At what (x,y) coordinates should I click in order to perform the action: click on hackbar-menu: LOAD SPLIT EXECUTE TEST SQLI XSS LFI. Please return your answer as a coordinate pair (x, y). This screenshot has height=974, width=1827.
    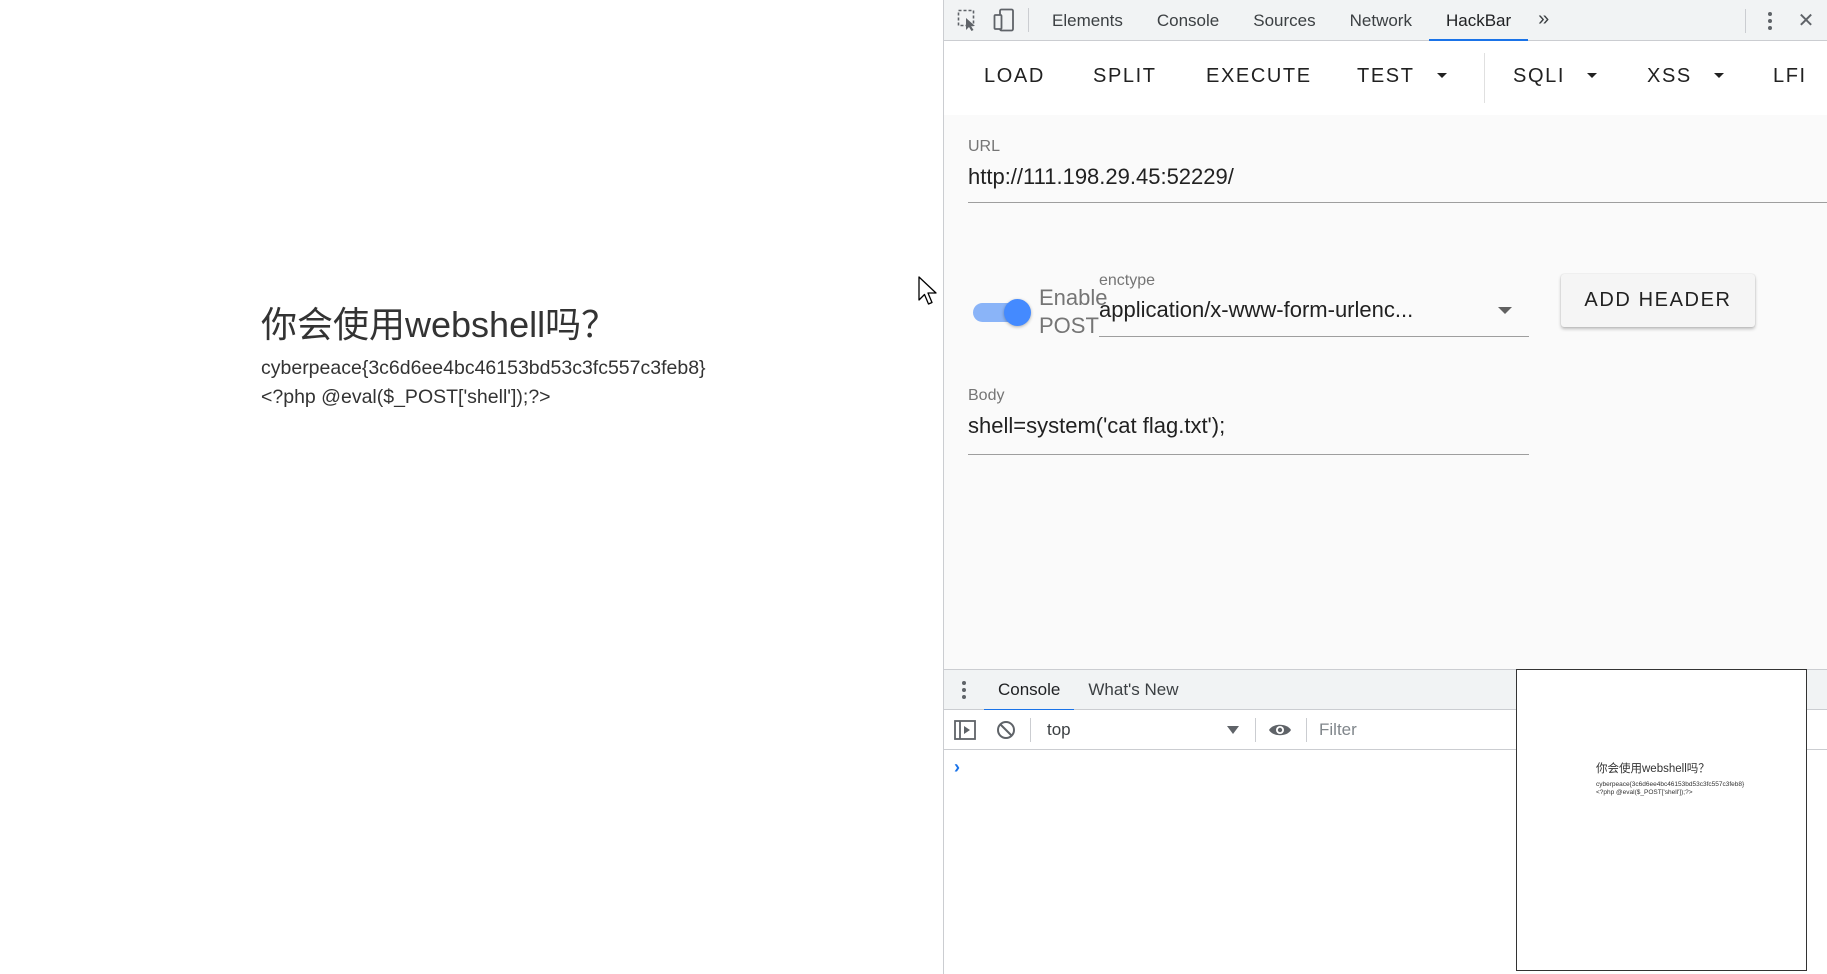
    Looking at the image, I should click on (1385, 78).